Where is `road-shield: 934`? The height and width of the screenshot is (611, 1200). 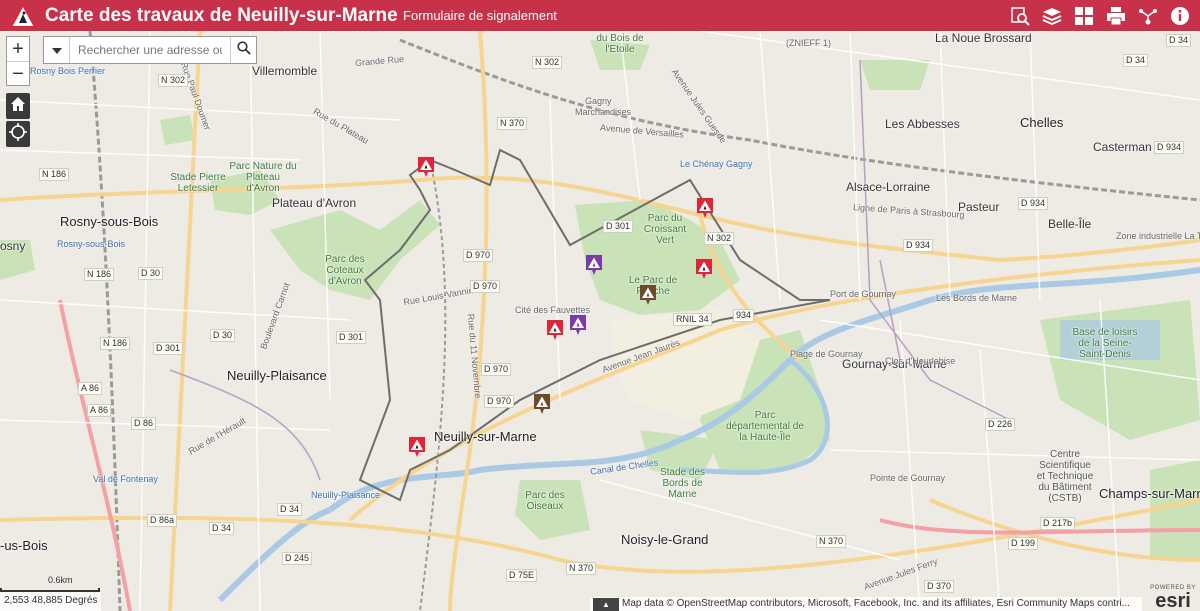
road-shield: 934 is located at coordinates (744, 315).